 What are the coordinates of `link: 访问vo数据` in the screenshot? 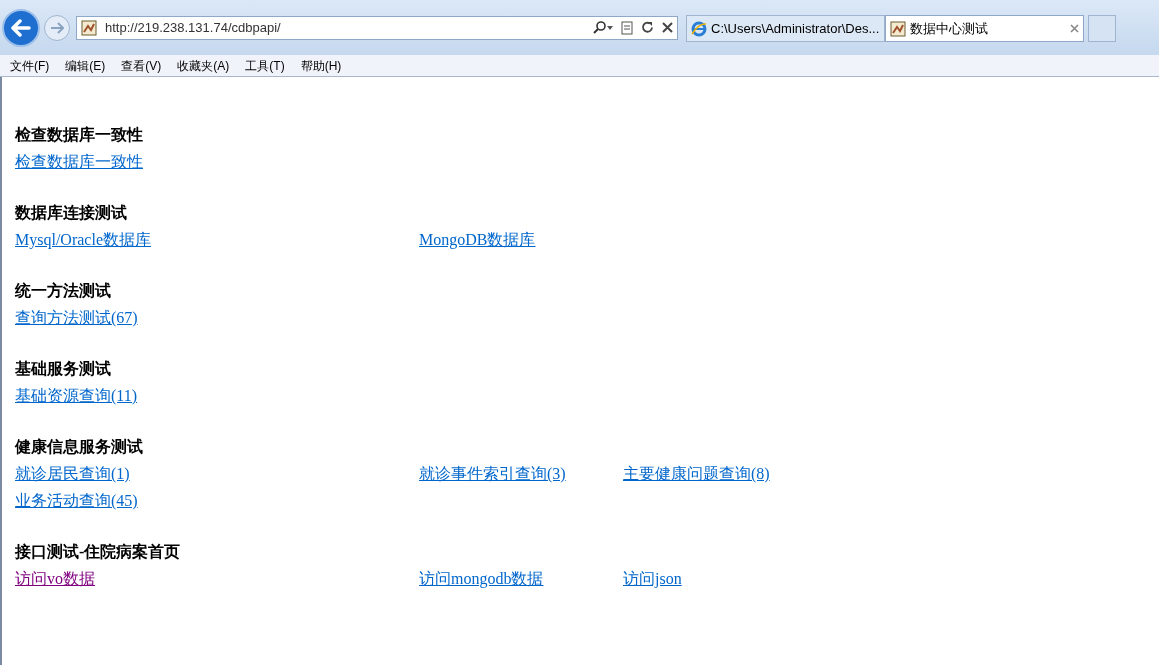 It's located at (55, 578).